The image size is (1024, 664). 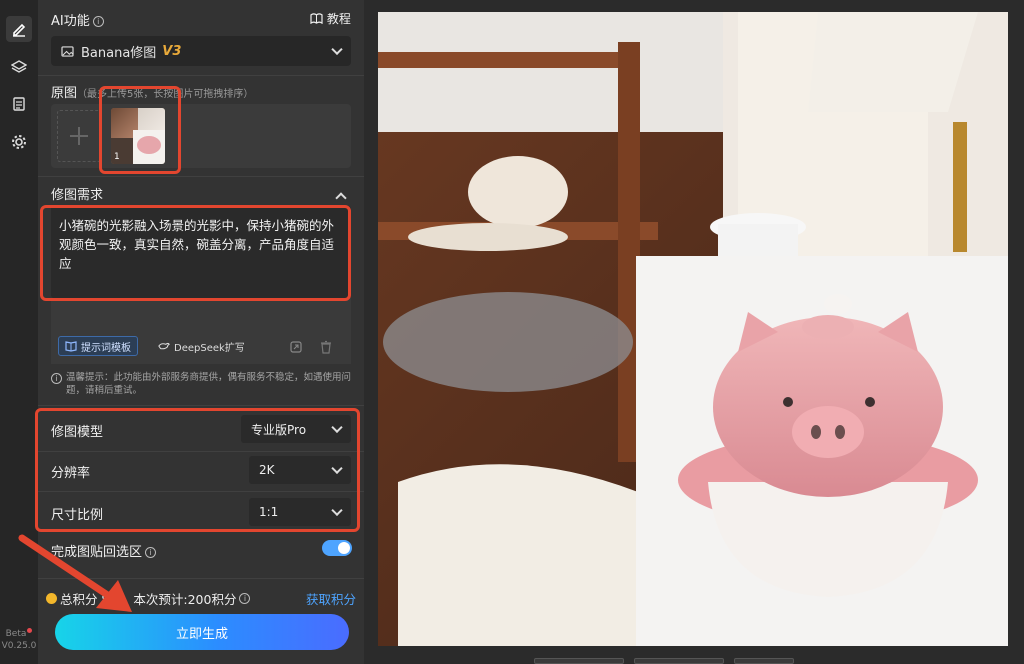 What do you see at coordinates (203, 384) in the screenshot?
I see `service-notice: i 温馨提示：此功能由外部服务商提供，偶有服务不稳定，如遇使用问题，请稍后重试。` at bounding box center [203, 384].